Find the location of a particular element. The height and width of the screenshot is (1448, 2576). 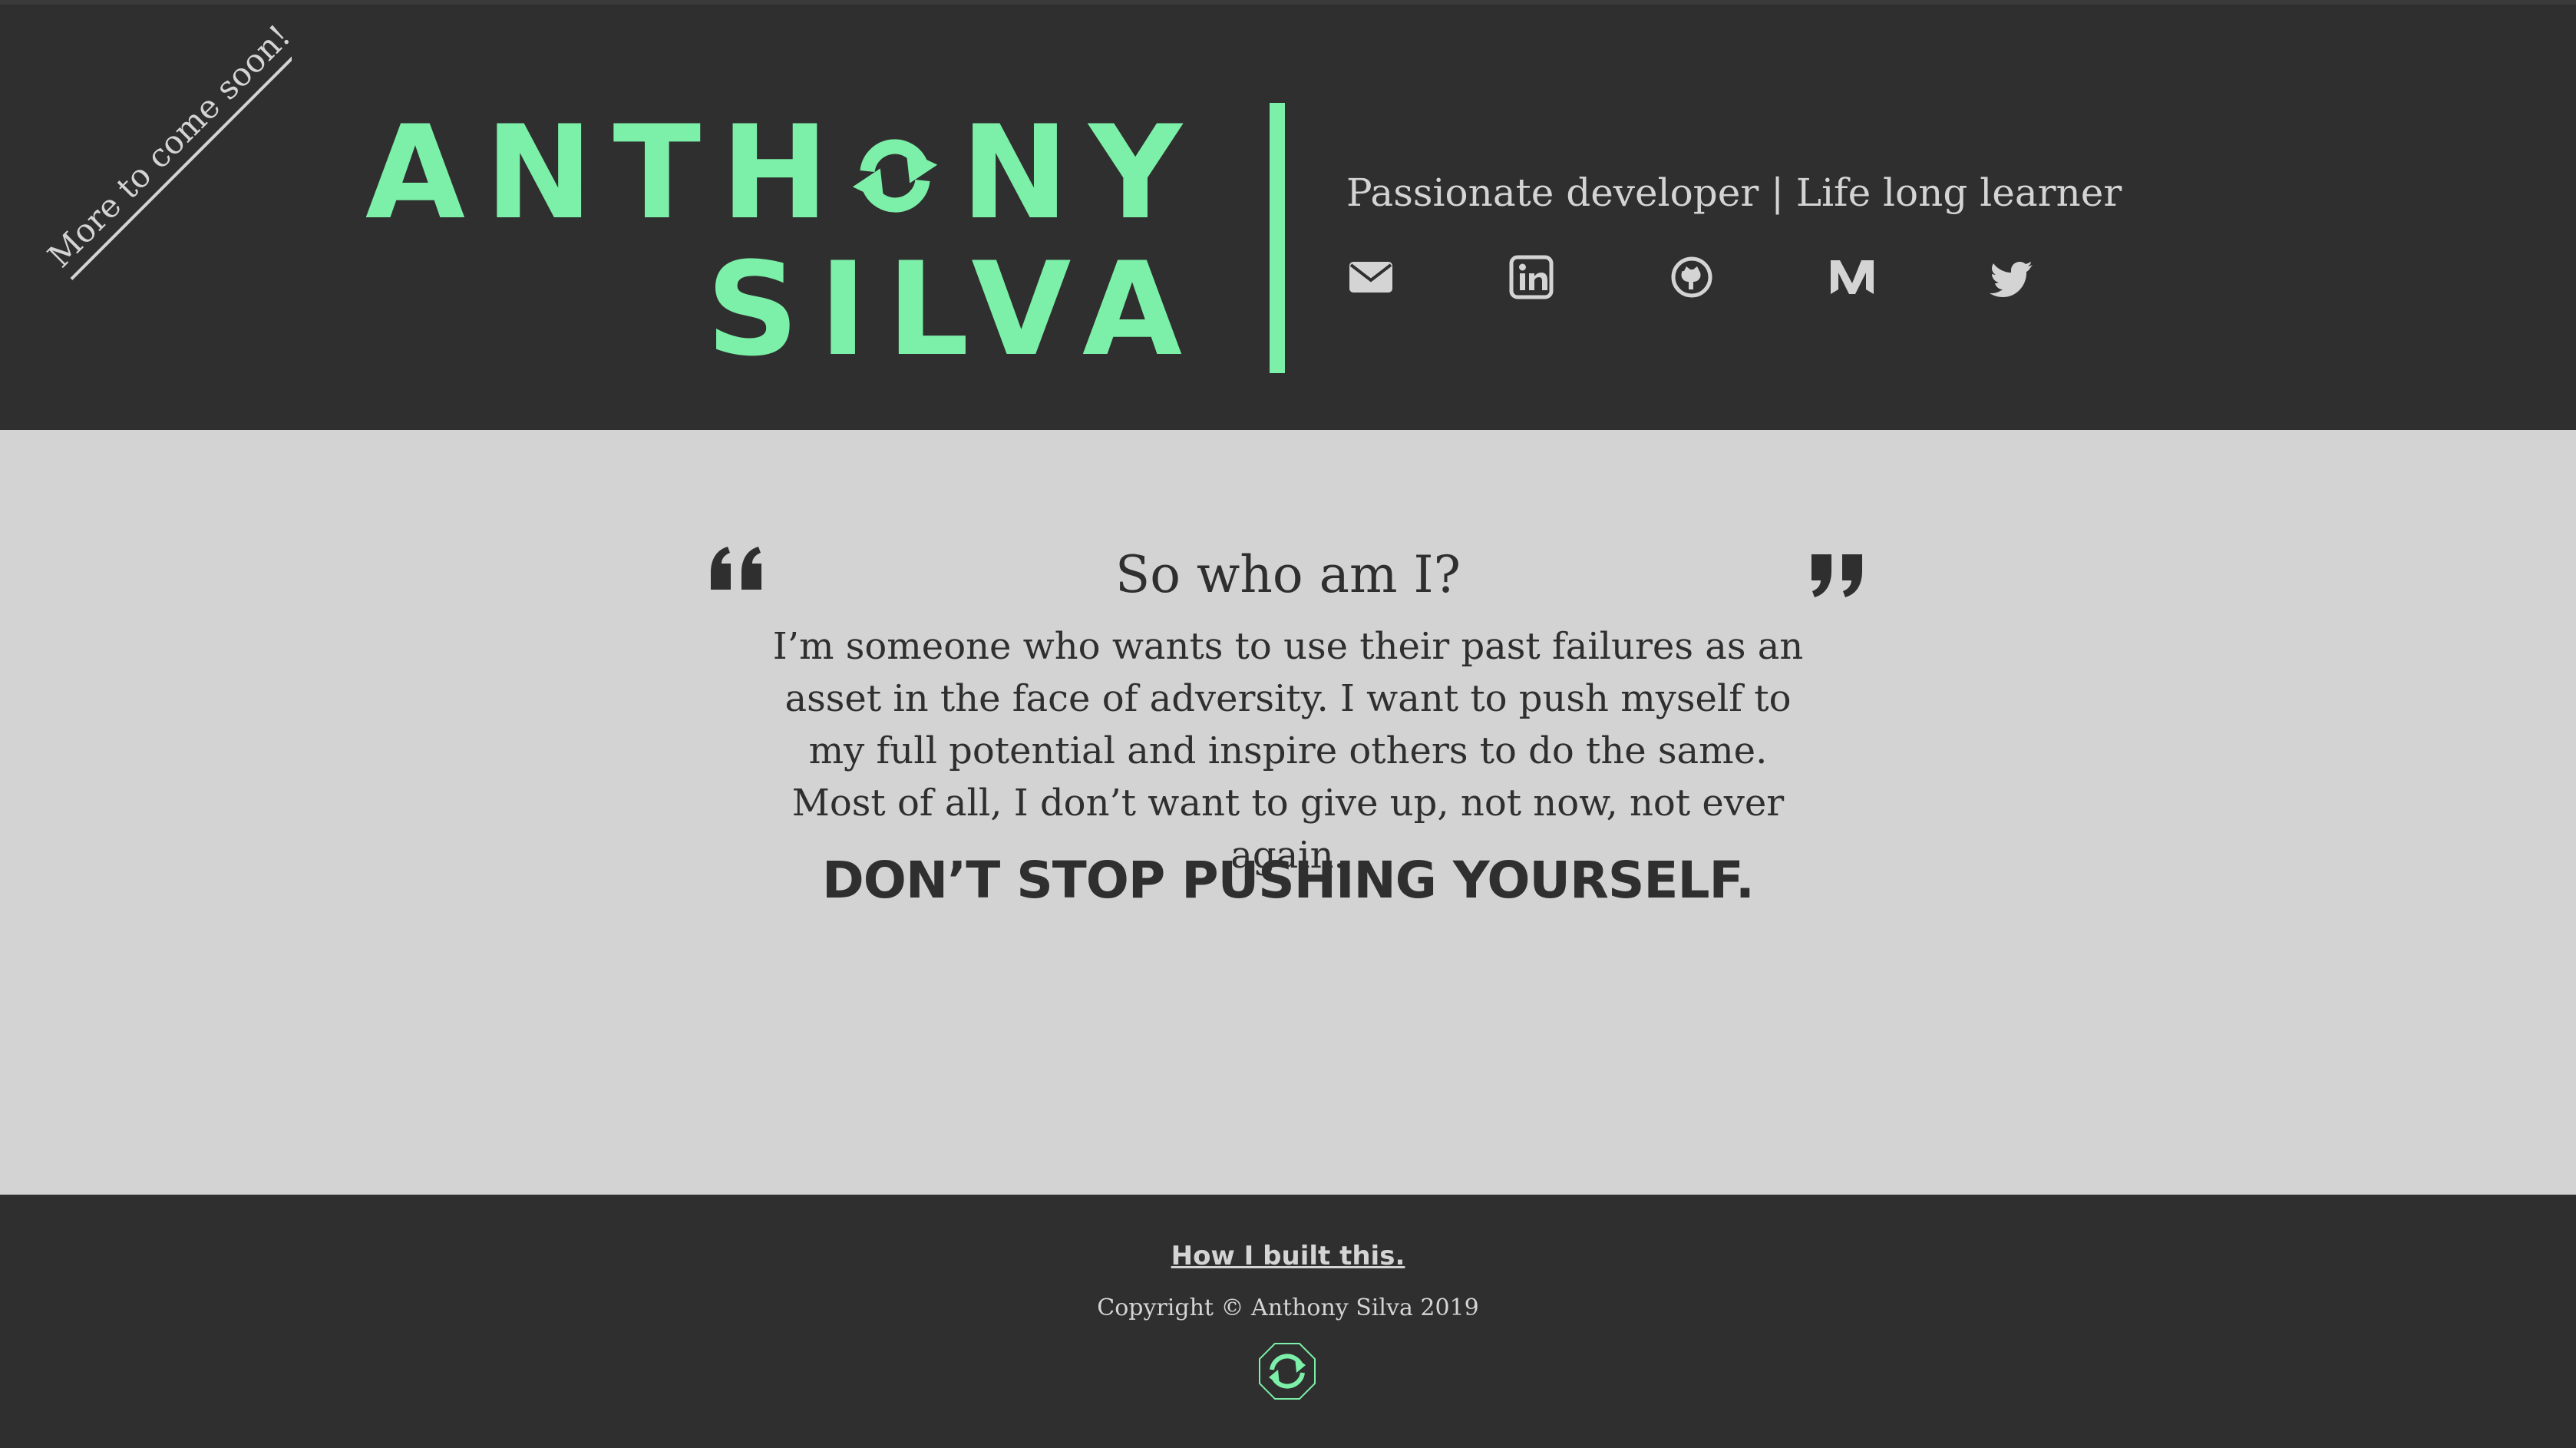

tagline: Passionate developer | Life long learner is located at coordinates (1734, 192).